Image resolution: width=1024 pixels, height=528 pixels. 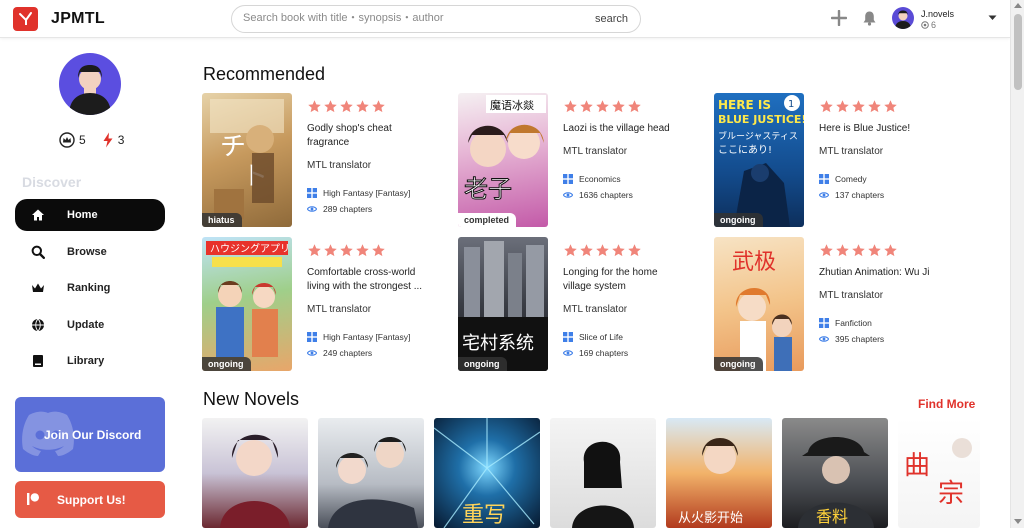 What do you see at coordinates (67, 140) in the screenshot?
I see `crown-coin-icon` at bounding box center [67, 140].